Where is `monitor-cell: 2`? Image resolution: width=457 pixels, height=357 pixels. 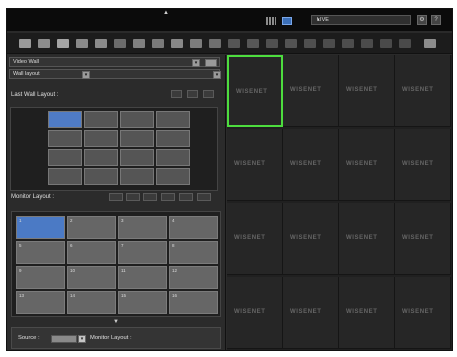
monitor-cell: 2 is located at coordinates (91, 227).